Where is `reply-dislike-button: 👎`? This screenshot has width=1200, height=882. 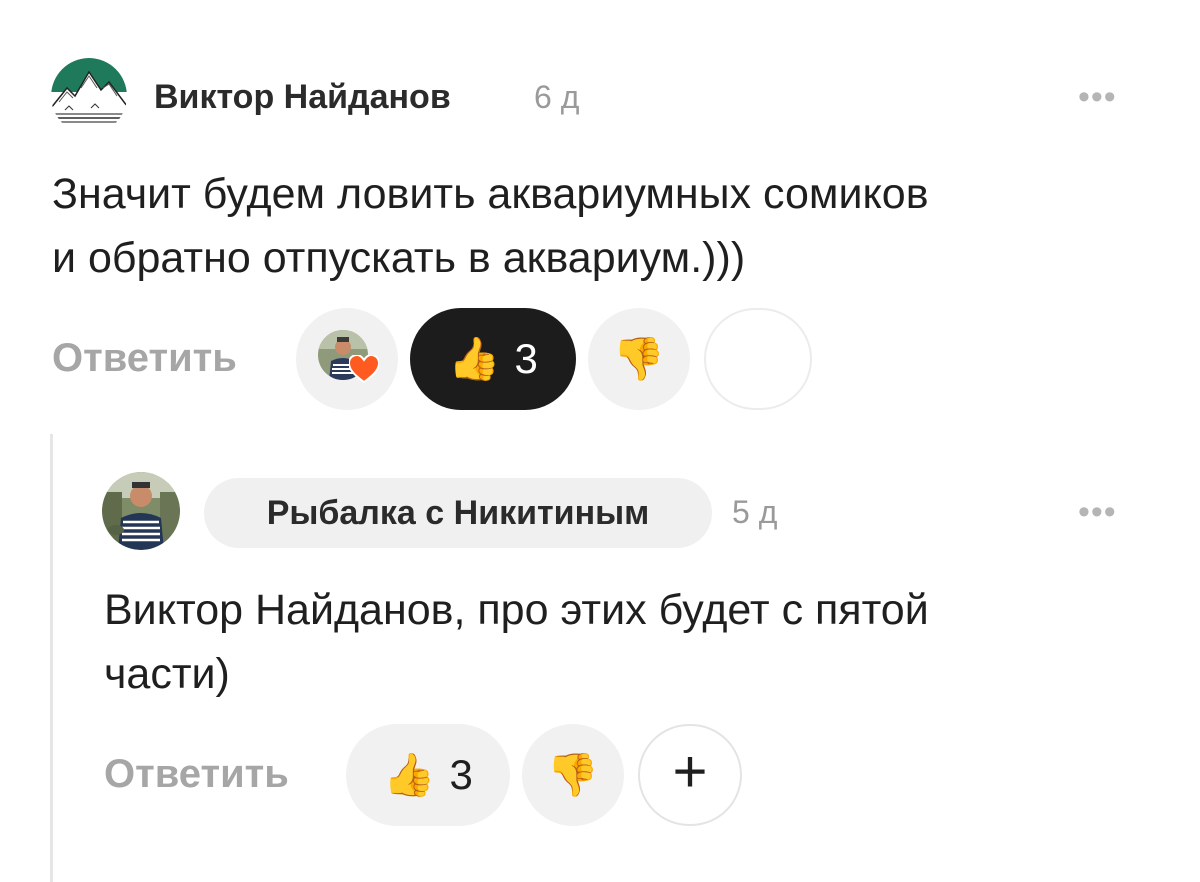
reply-dislike-button: 👎 is located at coordinates (573, 775).